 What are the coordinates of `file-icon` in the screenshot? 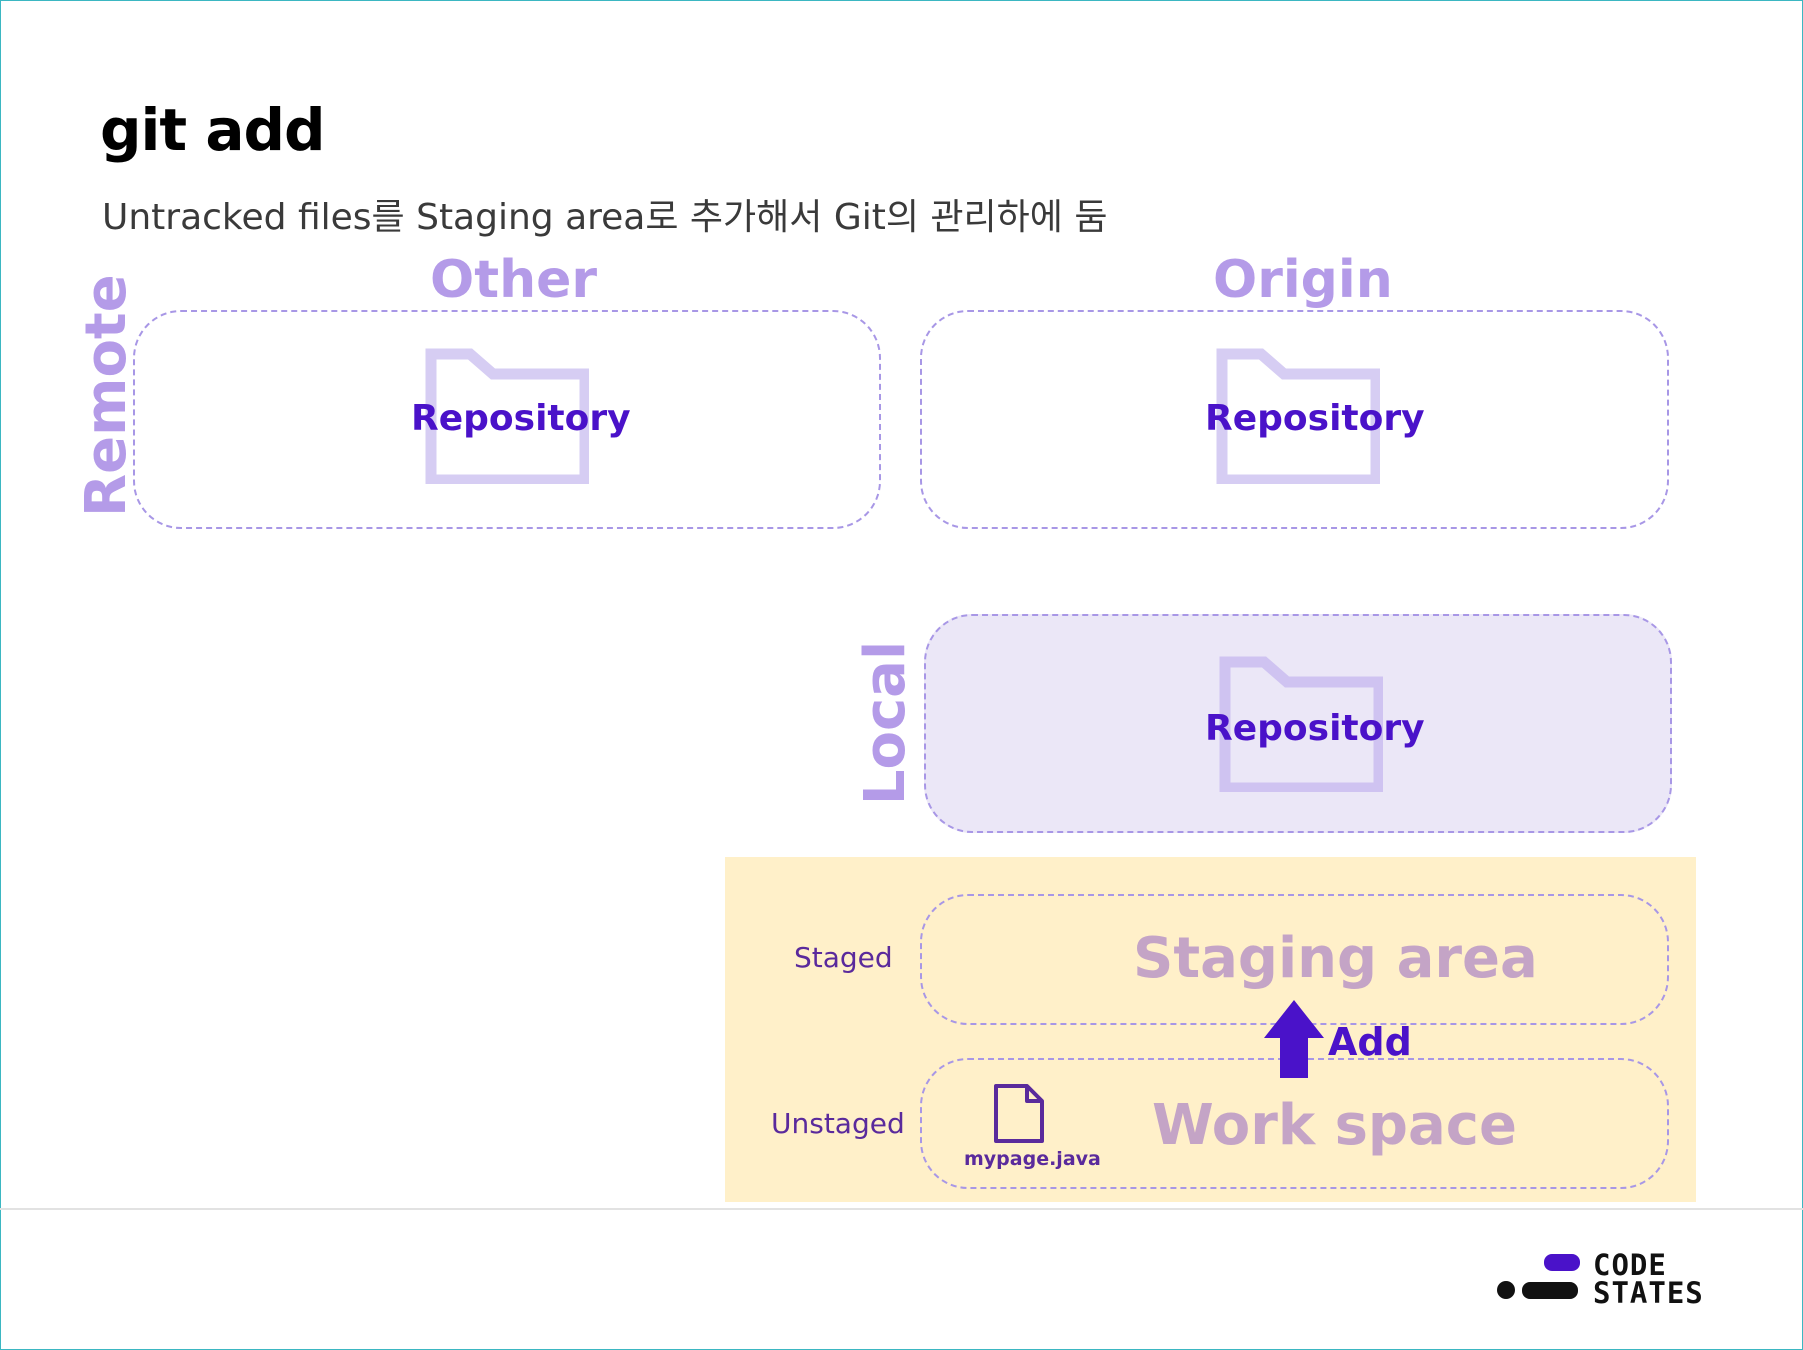 It's located at (1019, 1113).